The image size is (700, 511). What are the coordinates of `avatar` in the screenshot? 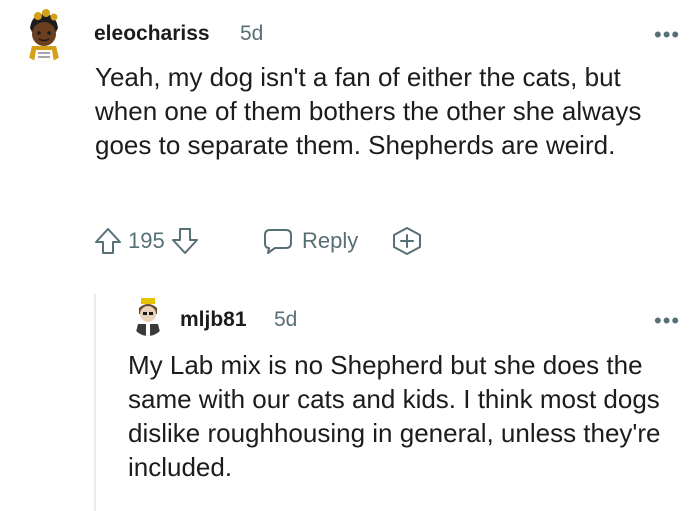 It's located at (44, 34).